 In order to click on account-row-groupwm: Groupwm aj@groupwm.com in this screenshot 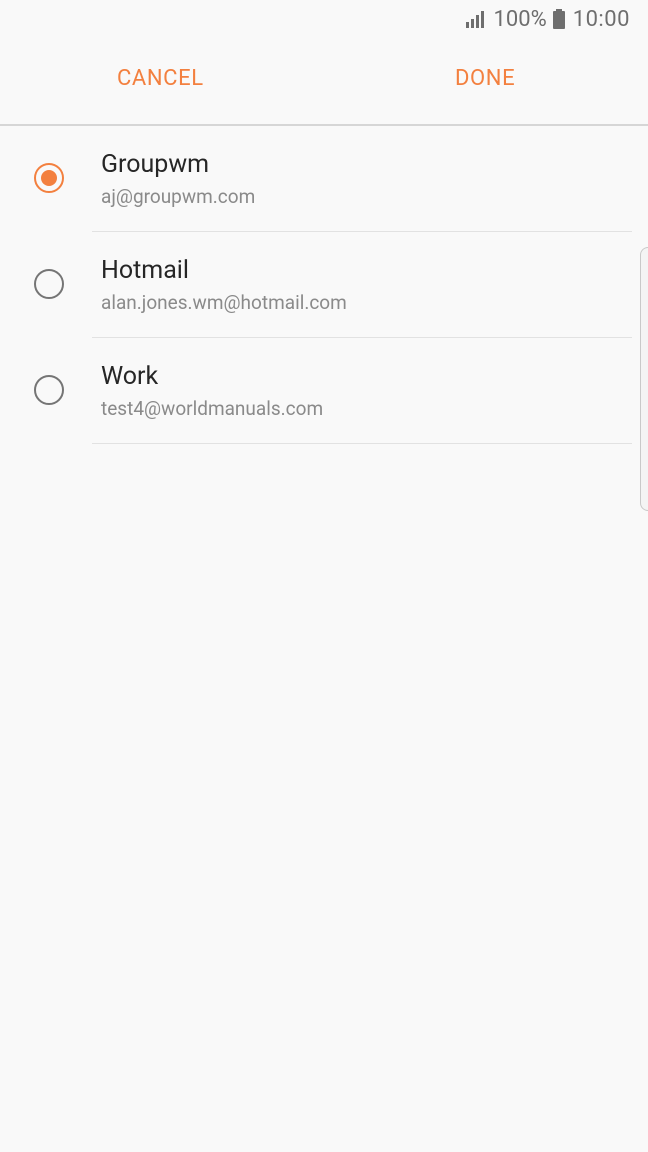, I will do `click(316, 179)`.